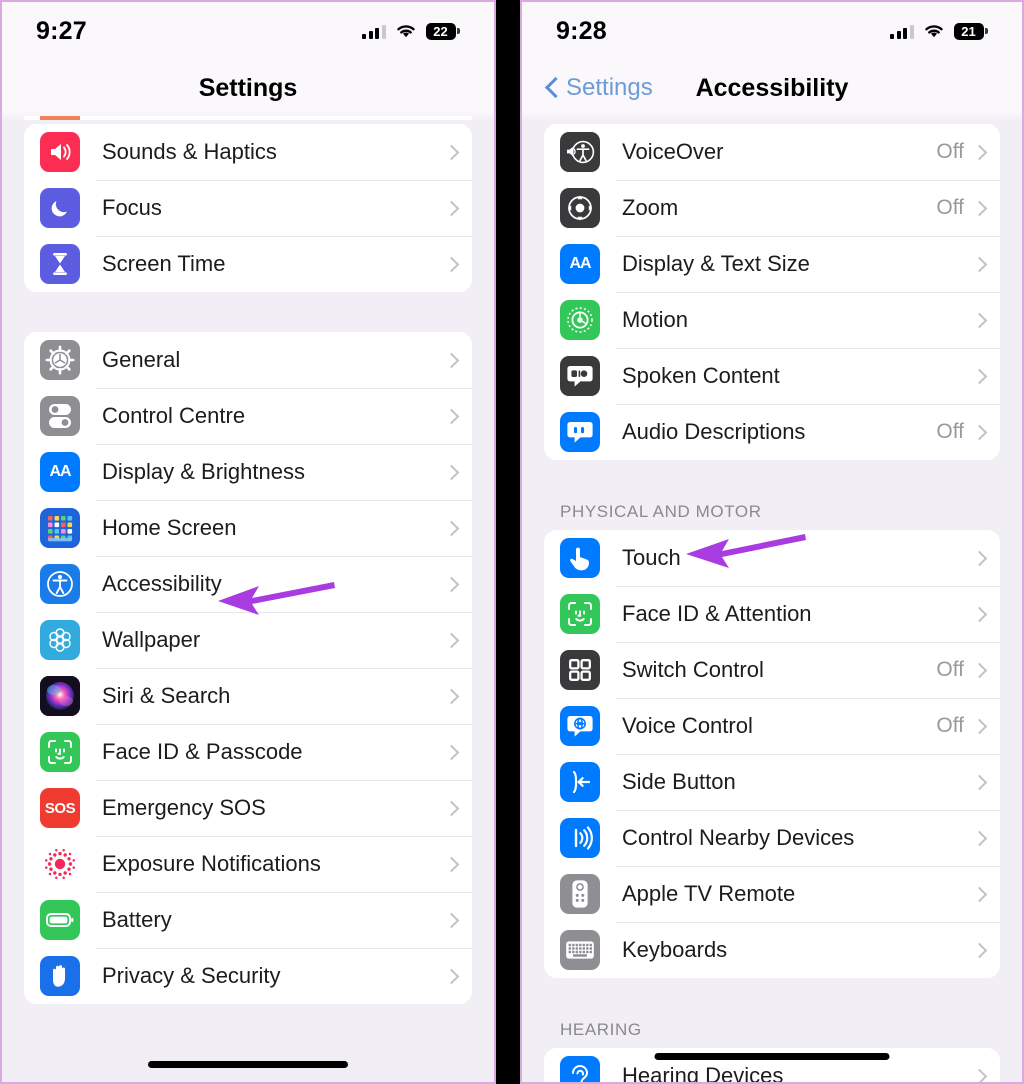 This screenshot has height=1084, width=1024. What do you see at coordinates (772, 838) in the screenshot?
I see `settings-row: Control Nearby Devices` at bounding box center [772, 838].